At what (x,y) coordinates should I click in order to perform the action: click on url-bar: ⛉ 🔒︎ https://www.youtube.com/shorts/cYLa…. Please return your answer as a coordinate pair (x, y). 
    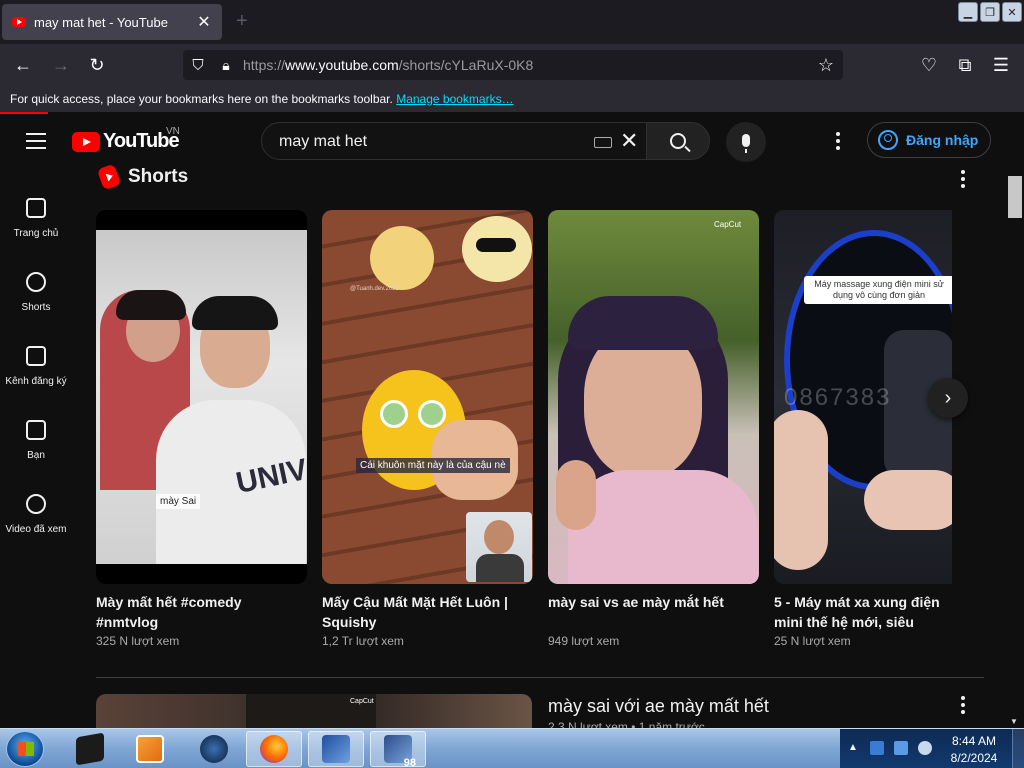
    Looking at the image, I should click on (513, 65).